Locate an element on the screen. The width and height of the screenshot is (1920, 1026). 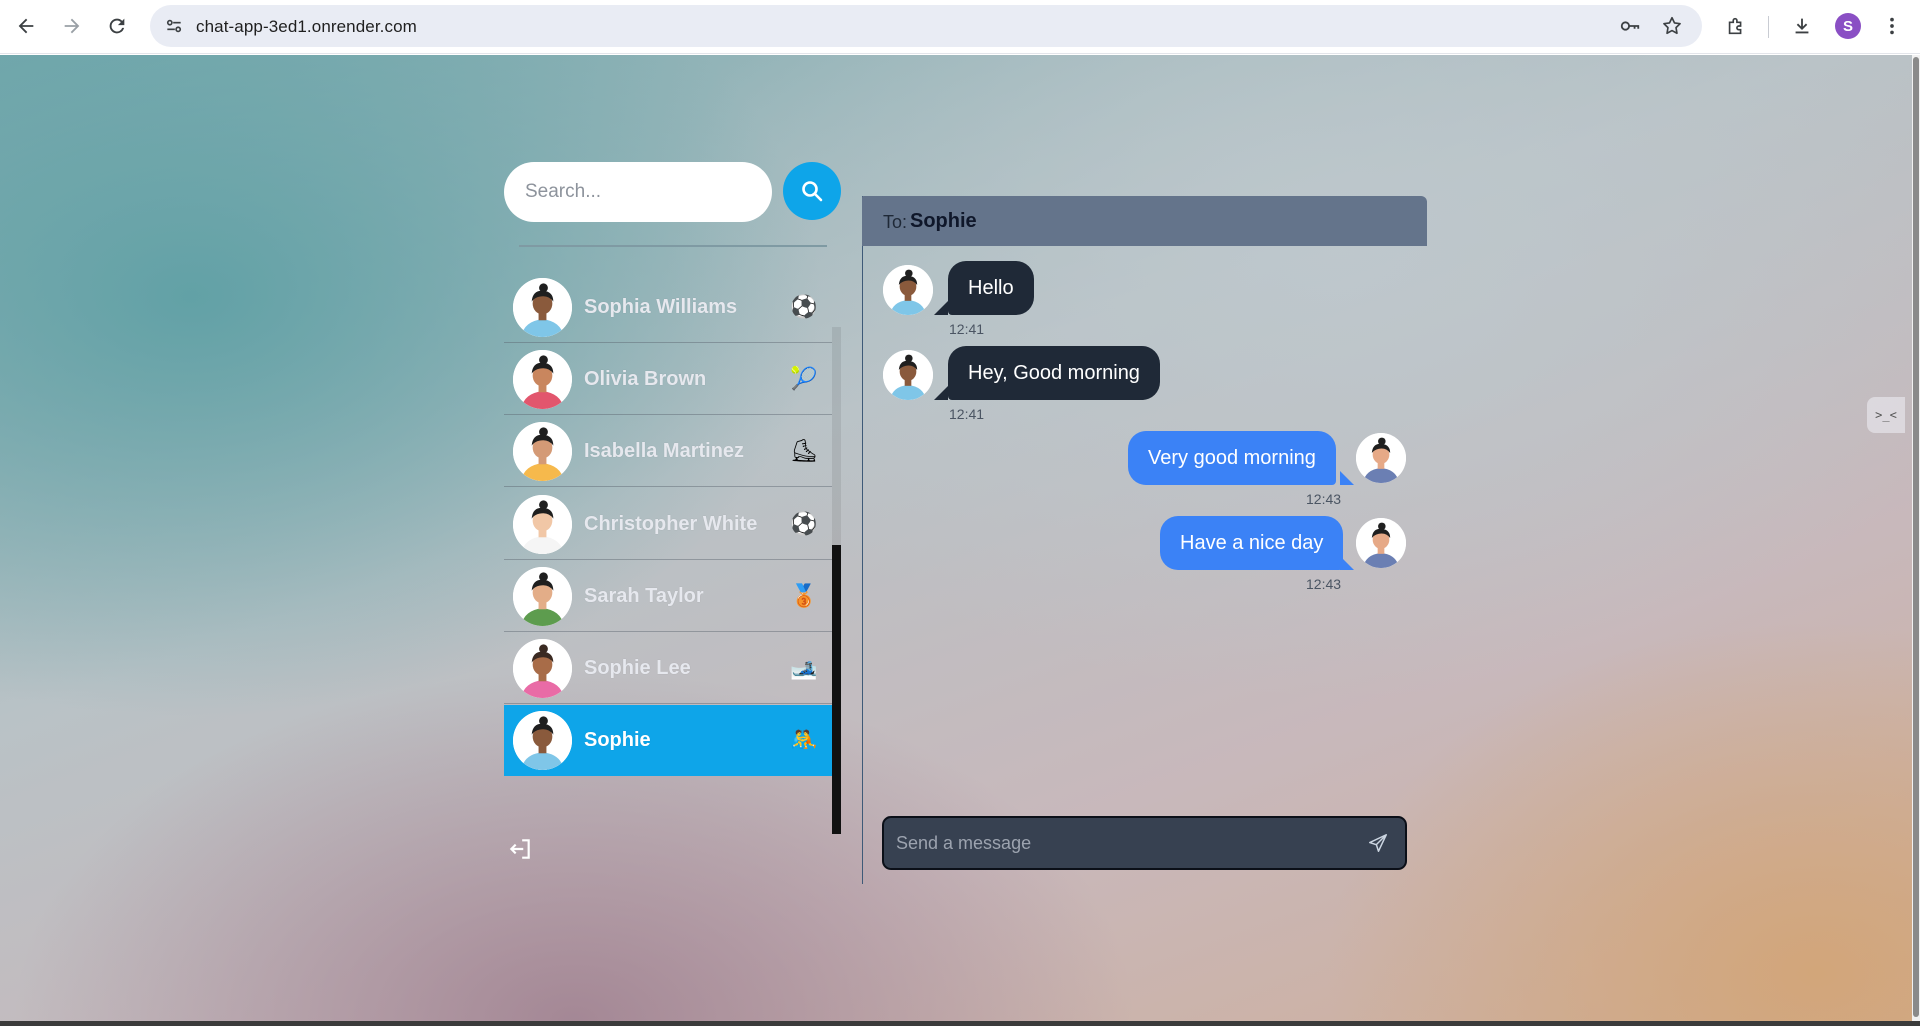
window-bottom-edge is located at coordinates (960, 1023).